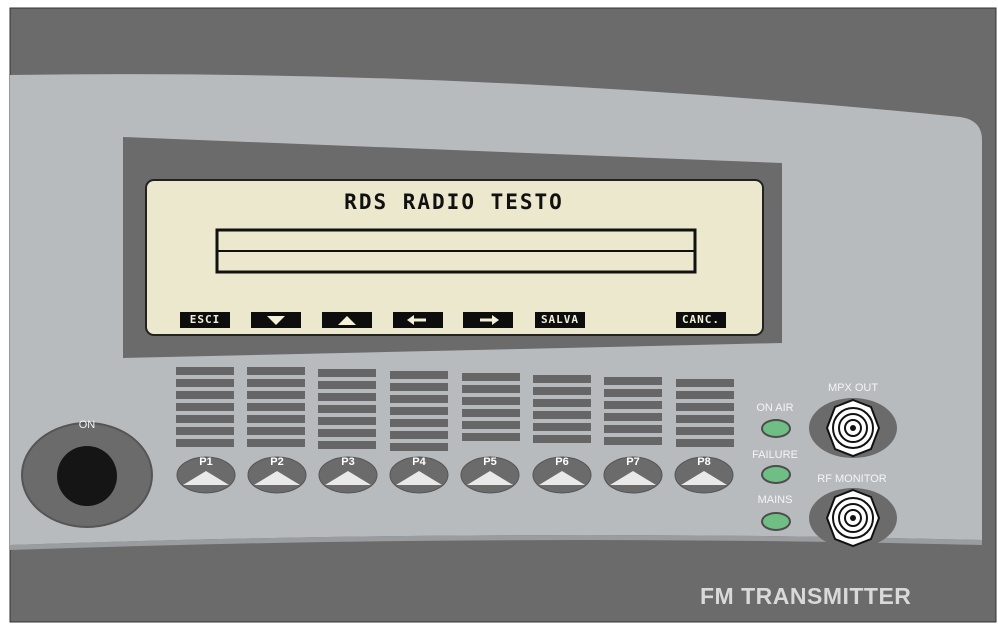  Describe the element at coordinates (205, 320) in the screenshot. I see `esci-softkey: ESCI` at that location.